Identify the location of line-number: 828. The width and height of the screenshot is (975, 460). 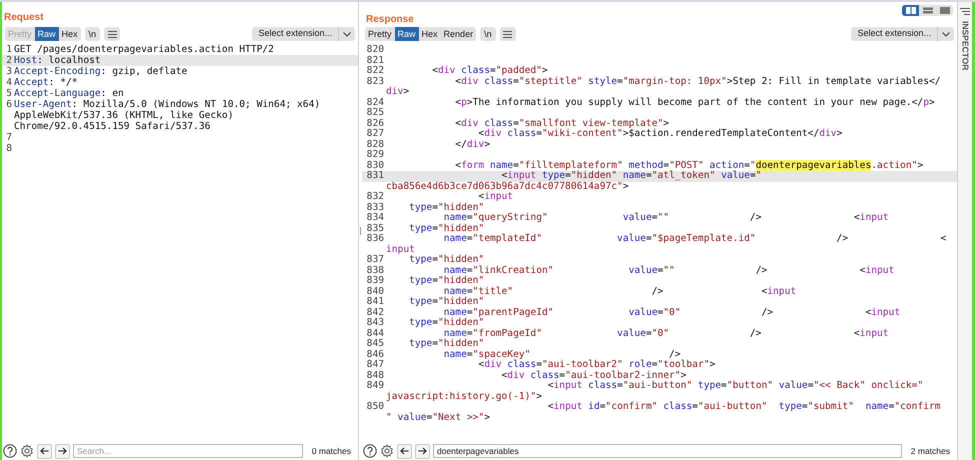
(375, 144).